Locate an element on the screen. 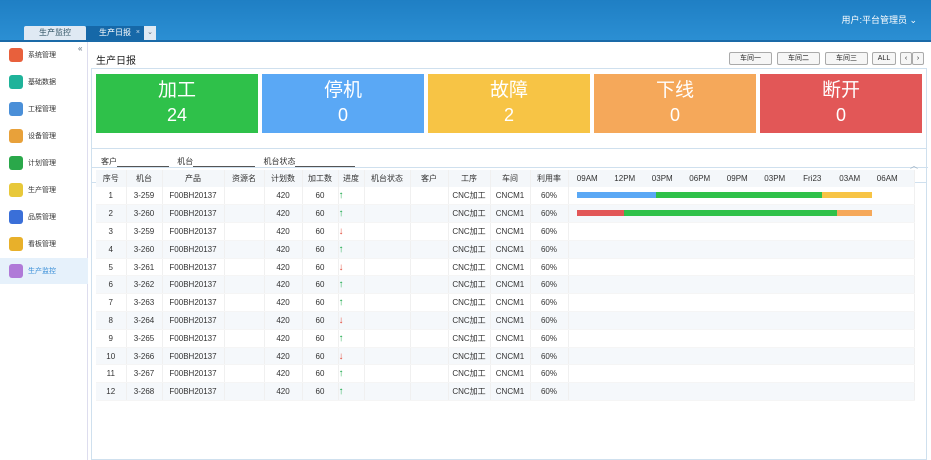 The image size is (931, 460). table-row: 1 3-259 F00BH20137 420 60 ↑ CNC加工 CNCM1 60% is located at coordinates (505, 196).